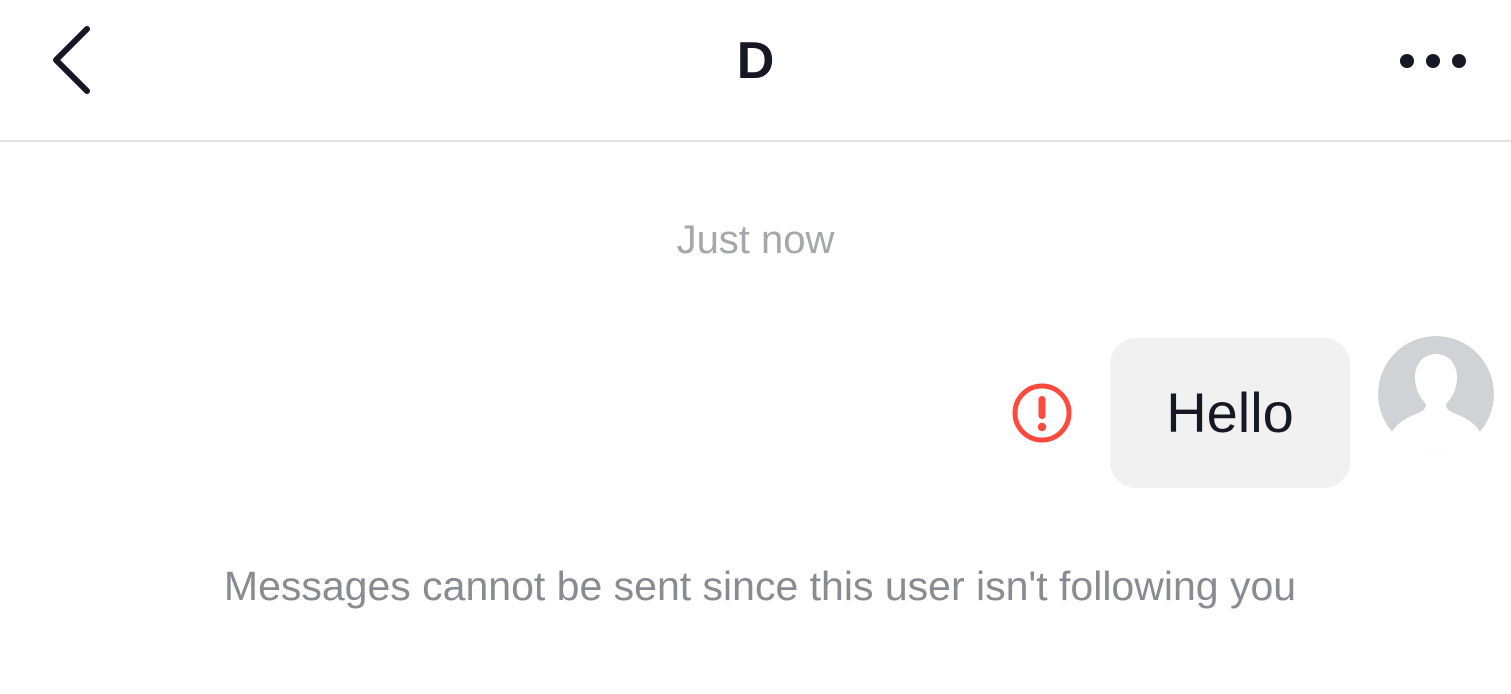 The width and height of the screenshot is (1511, 694). Describe the element at coordinates (755, 61) in the screenshot. I see `chat-title: D` at that location.